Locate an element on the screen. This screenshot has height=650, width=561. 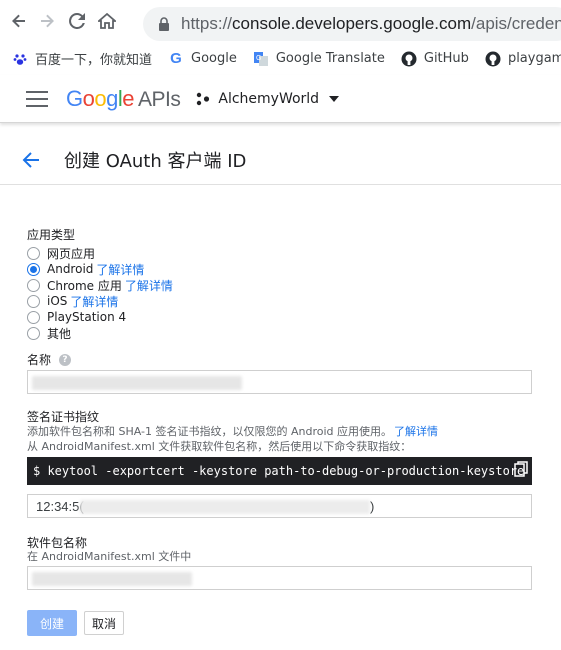
reload-icon is located at coordinates (77, 21).